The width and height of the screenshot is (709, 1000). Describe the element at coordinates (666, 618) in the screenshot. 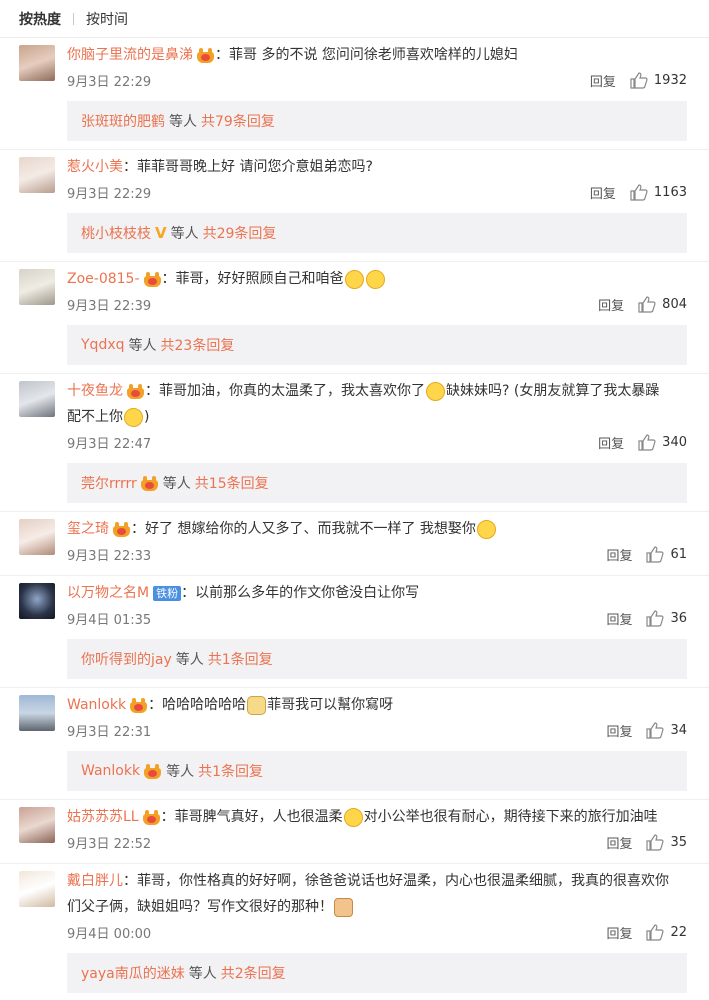

I see `like-button: 36` at that location.